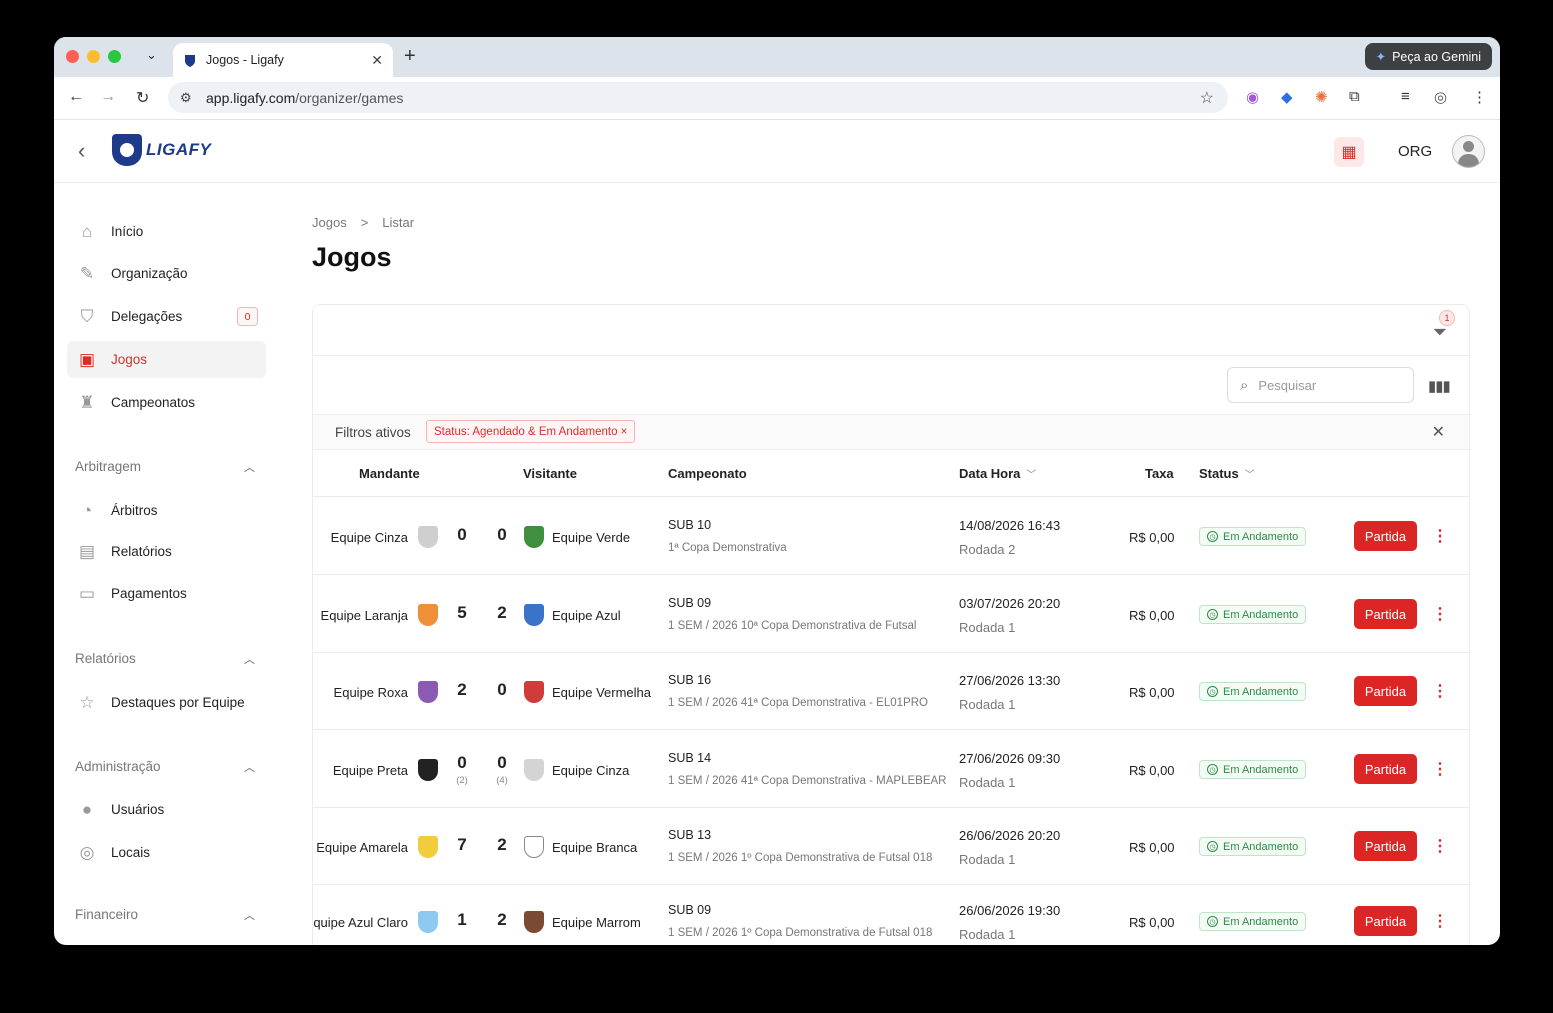 The image size is (1553, 1013). I want to click on building-icon: ▦, so click(1349, 152).